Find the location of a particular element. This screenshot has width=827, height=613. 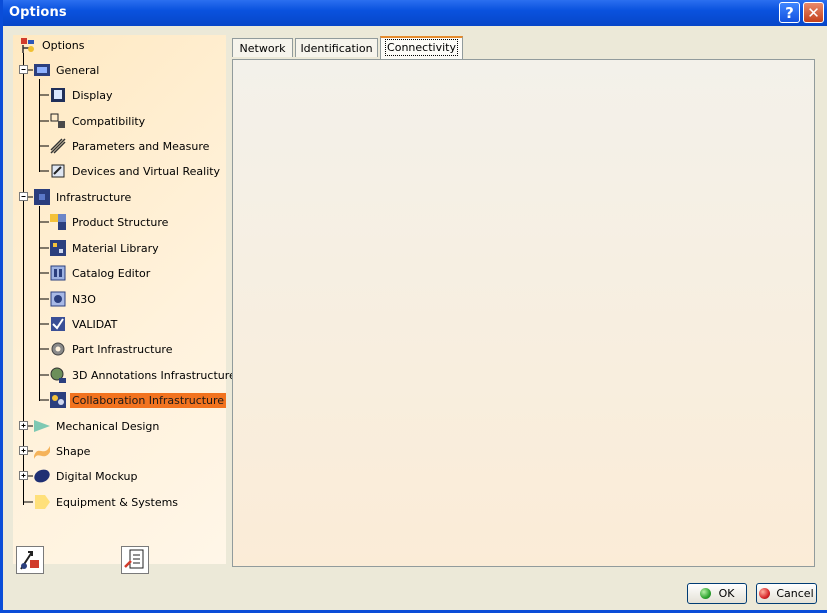

tab-label: Connectivity is located at coordinates (421, 47).